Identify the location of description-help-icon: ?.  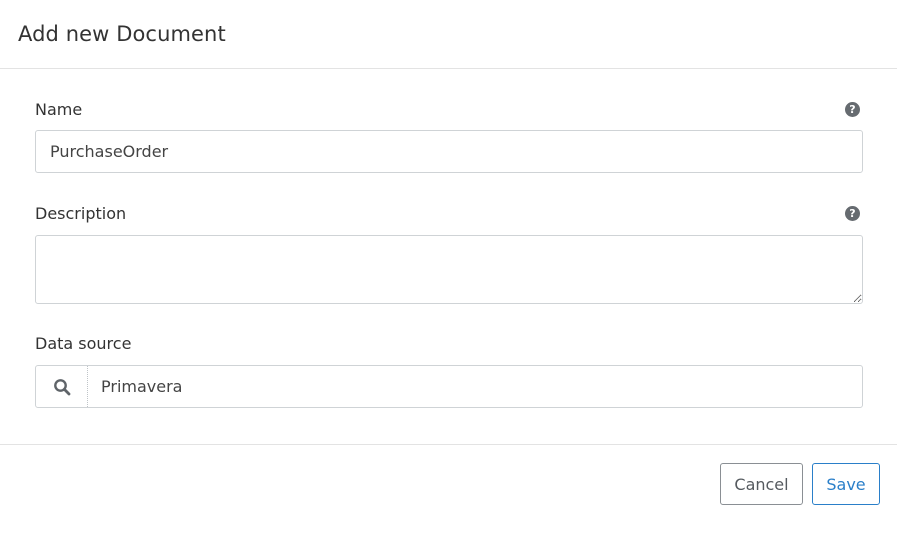
(852, 213).